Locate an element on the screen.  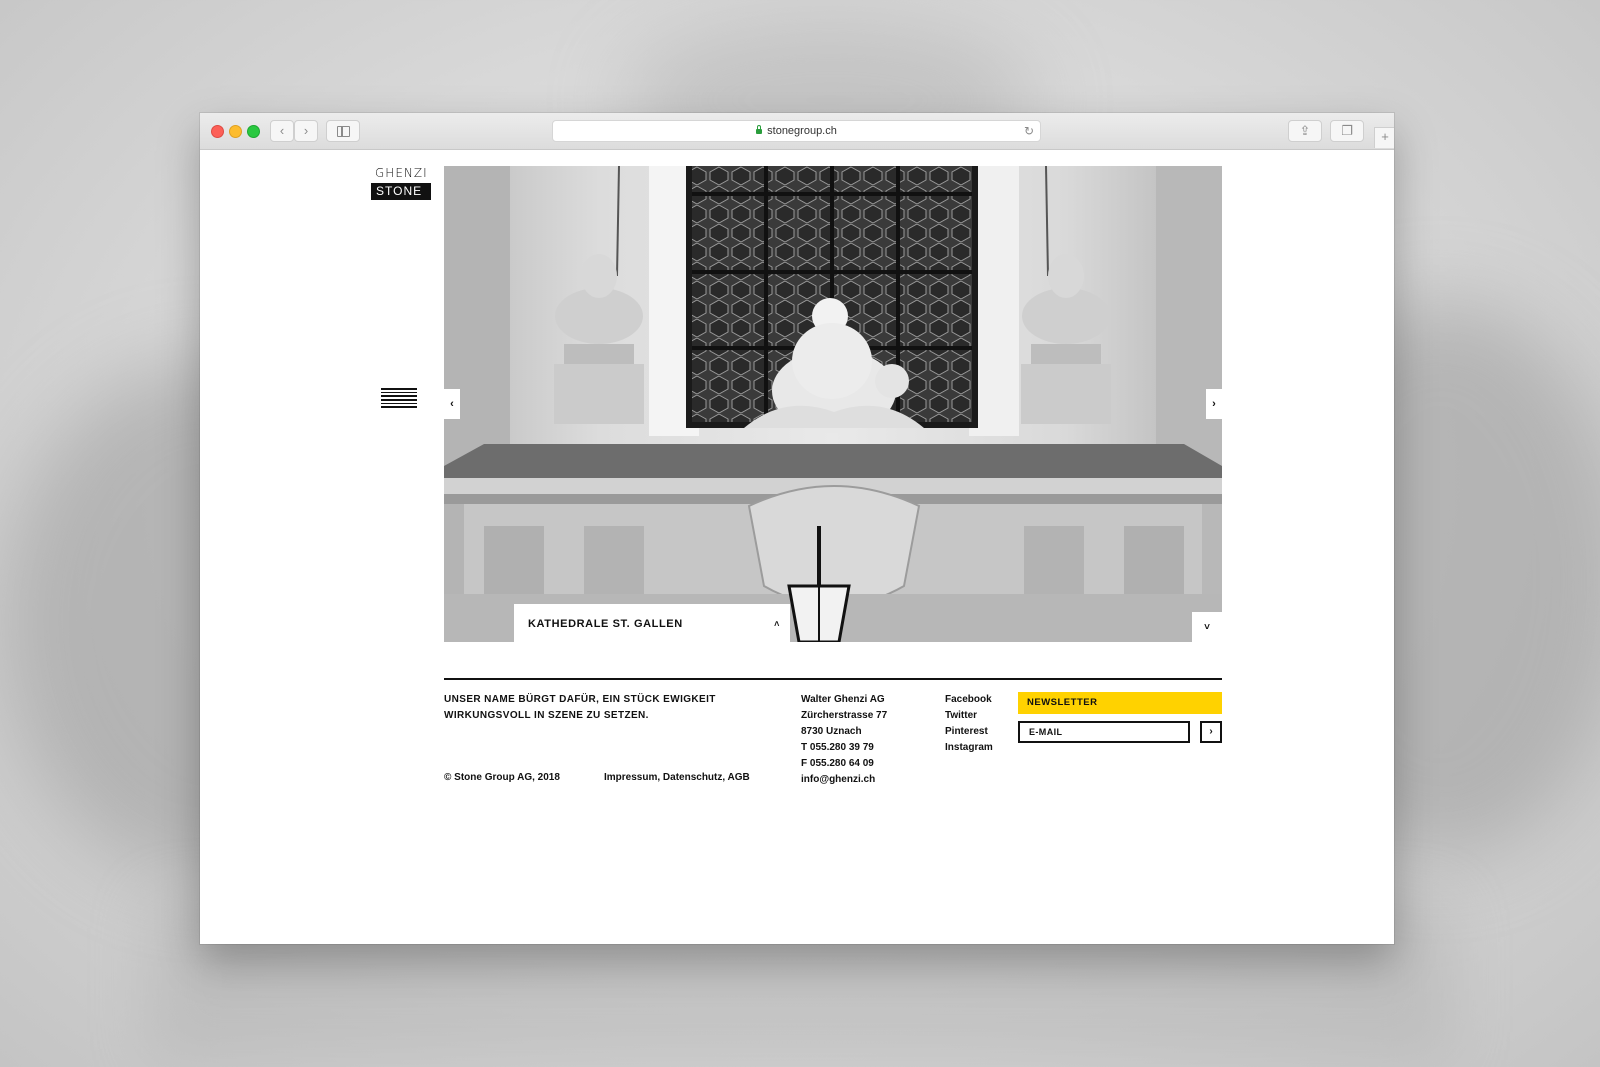
postal-city: 8730 Uznach is located at coordinates (831, 731).